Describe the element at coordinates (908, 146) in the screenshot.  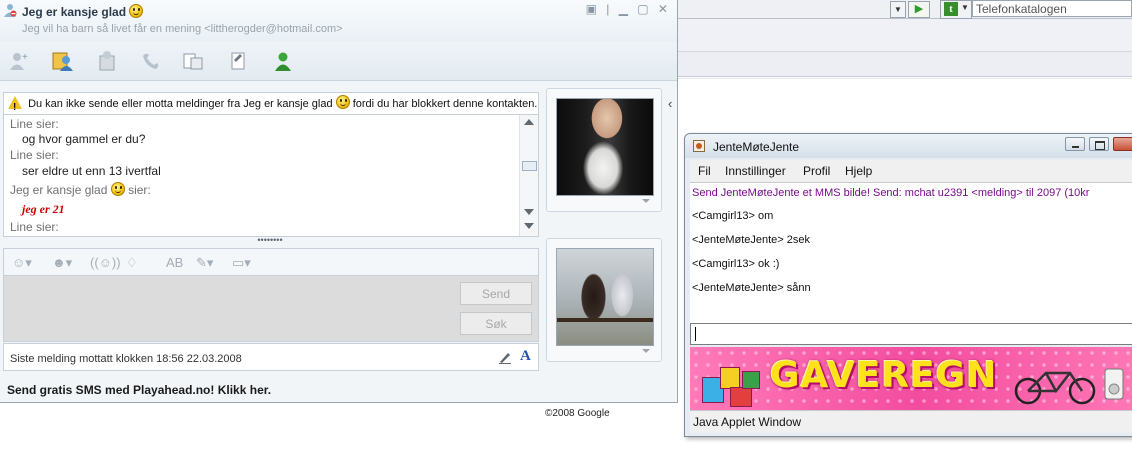
I see `java-window-titlebar: JenteMøteJente` at that location.